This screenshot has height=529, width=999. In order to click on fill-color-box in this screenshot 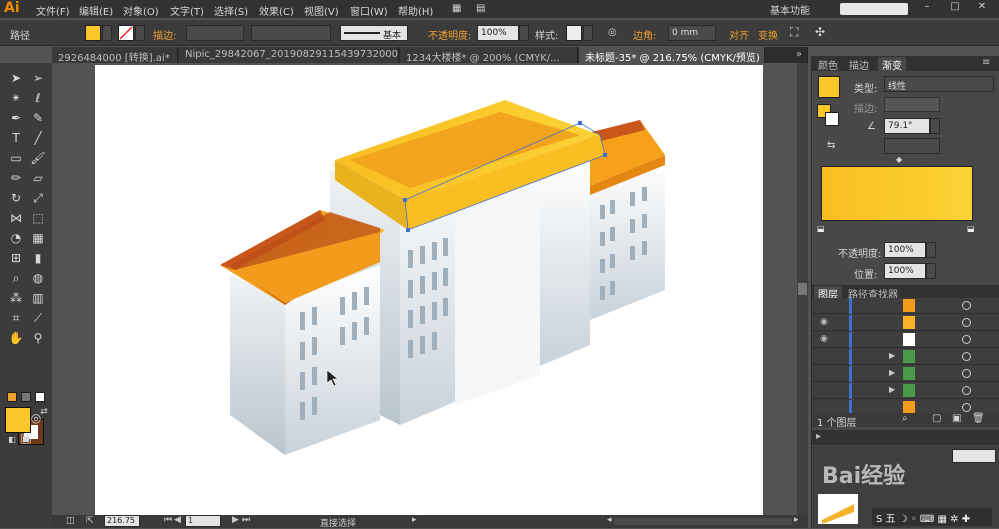, I will do `click(18, 420)`.